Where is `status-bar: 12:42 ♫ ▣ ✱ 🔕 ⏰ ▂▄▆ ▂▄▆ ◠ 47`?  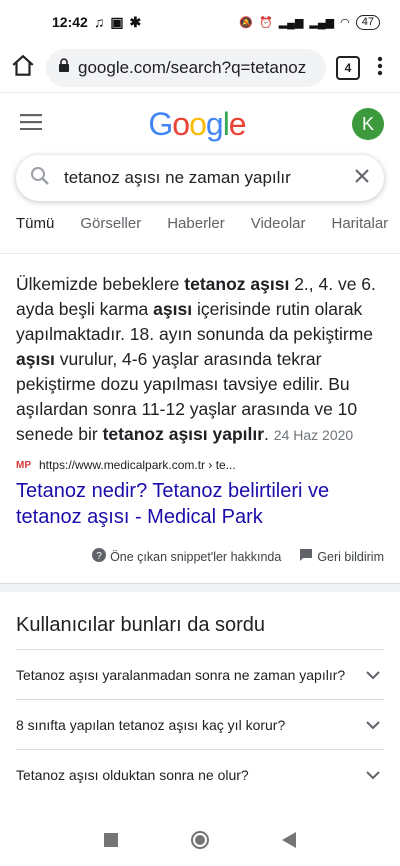
status-bar: 12:42 ♫ ▣ ✱ 🔕 ⏰ ▂▄▆ ▂▄▆ ◠ 47 is located at coordinates (200, 22).